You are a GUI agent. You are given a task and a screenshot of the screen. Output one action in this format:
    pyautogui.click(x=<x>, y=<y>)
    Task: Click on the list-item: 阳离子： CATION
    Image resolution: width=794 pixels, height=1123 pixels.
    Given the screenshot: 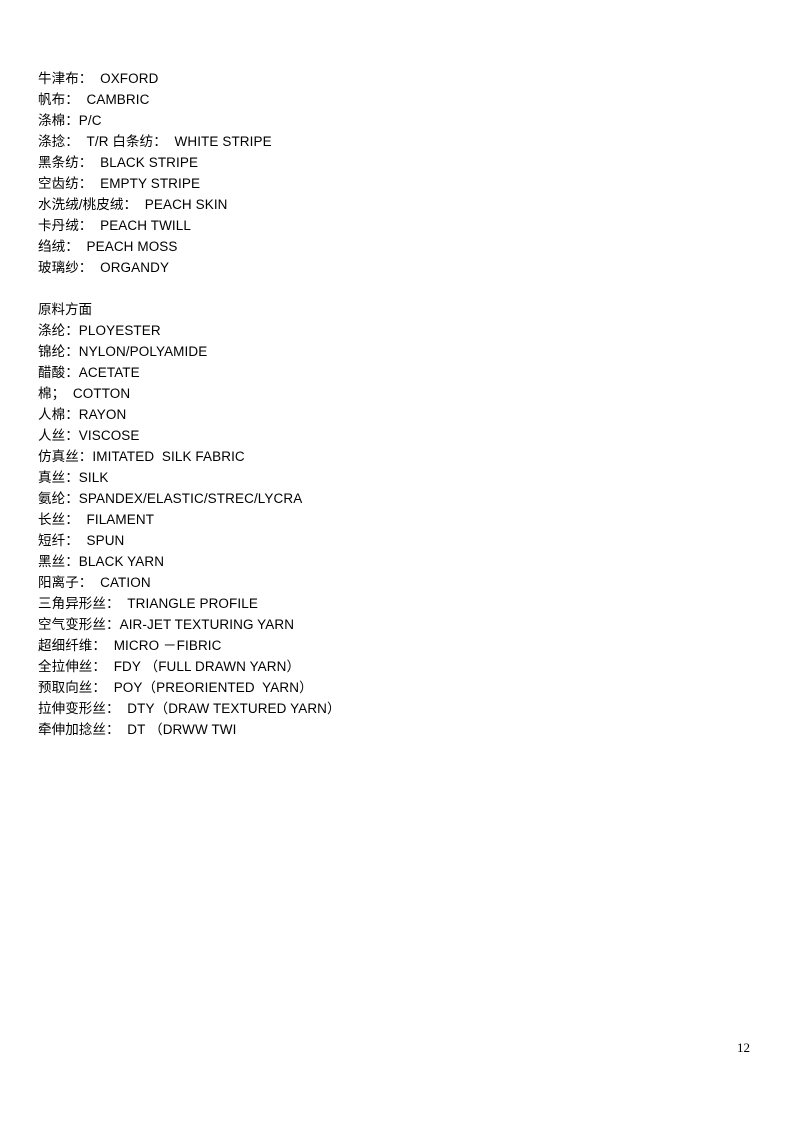 What is the action you would take?
    pyautogui.click(x=94, y=582)
    